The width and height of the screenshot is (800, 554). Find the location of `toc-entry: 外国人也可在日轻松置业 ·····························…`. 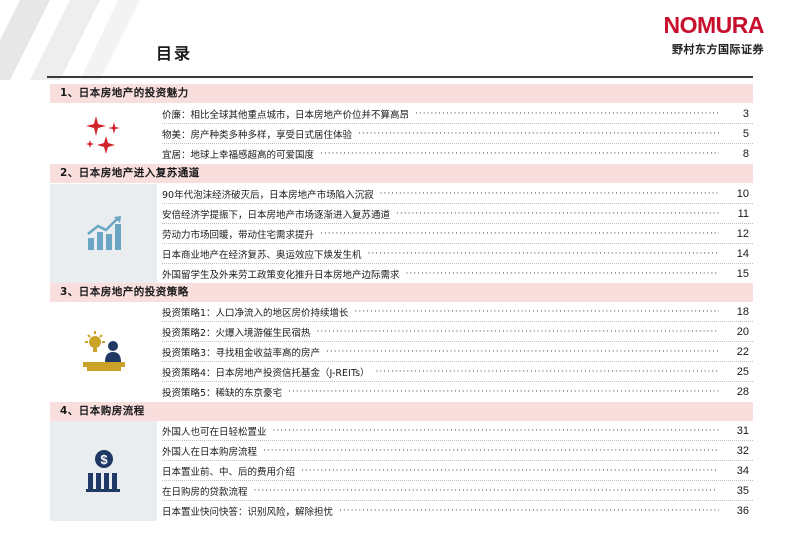

toc-entry: 外国人也可在日轻松置业 ·····························… is located at coordinates (457, 431).